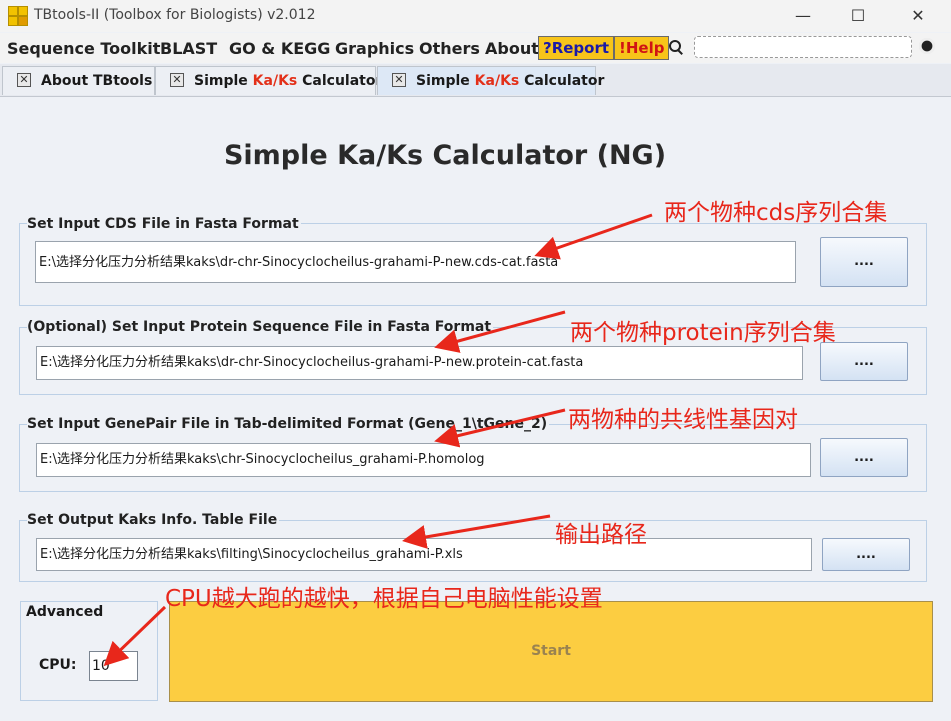 This screenshot has width=951, height=721. Describe the element at coordinates (500, 331) in the screenshot. I see `arrow-protein` at that location.